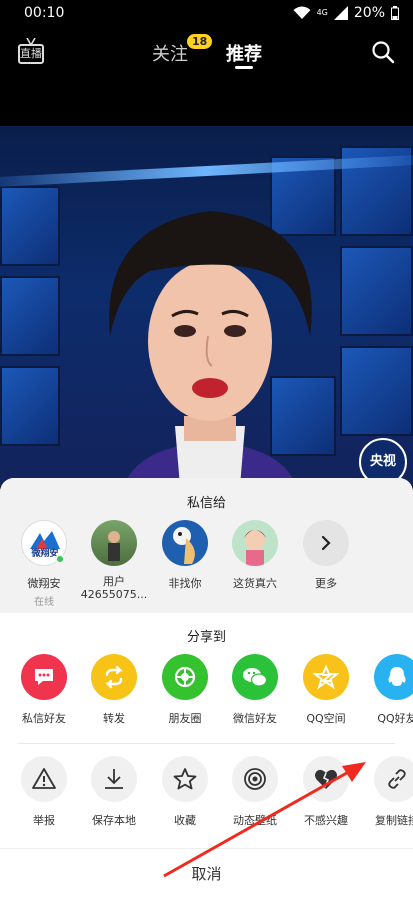  What do you see at coordinates (383, 52) in the screenshot?
I see `search-icon` at bounding box center [383, 52].